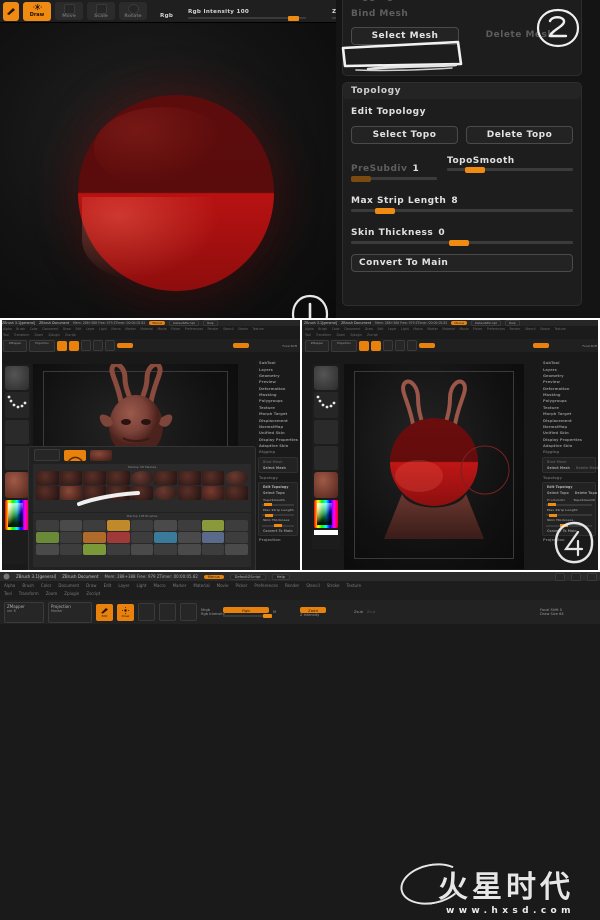  I want to click on draw-button: Draw, so click(37, 11).